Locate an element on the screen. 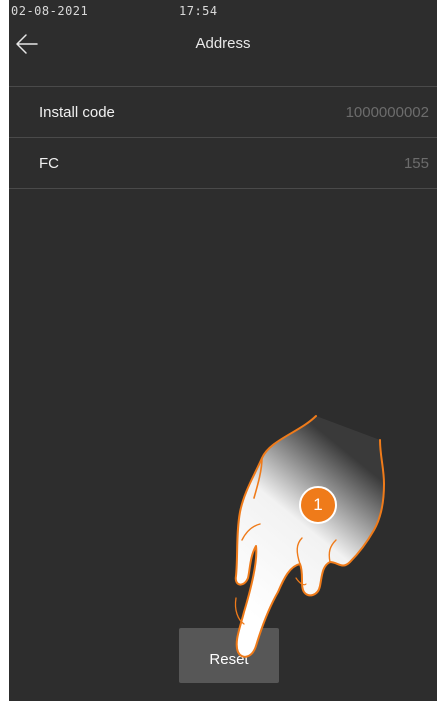 This screenshot has width=437, height=701. status-bar: 02-08-2021 17:54 is located at coordinates (223, 10).